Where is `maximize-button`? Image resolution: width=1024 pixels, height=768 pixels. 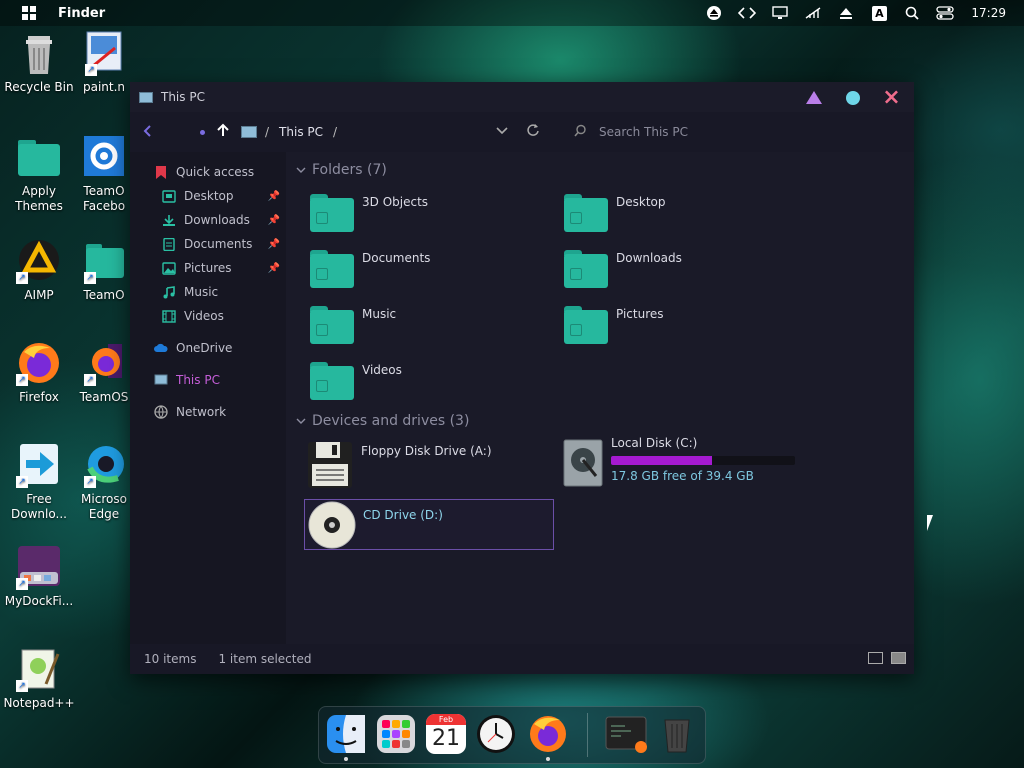
maximize-button is located at coordinates (852, 97).